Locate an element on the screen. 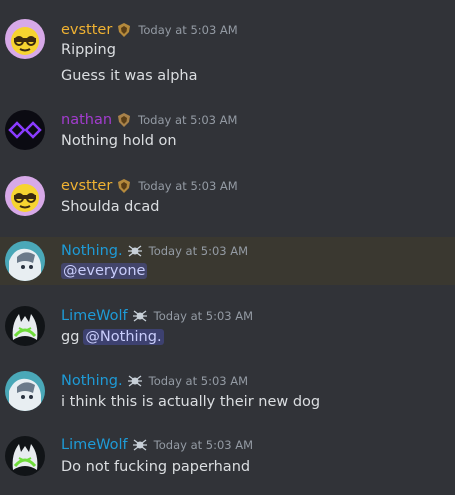  message-group: LimeWolf Today at 5:03 AM gg @Nothing. is located at coordinates (227, 323).